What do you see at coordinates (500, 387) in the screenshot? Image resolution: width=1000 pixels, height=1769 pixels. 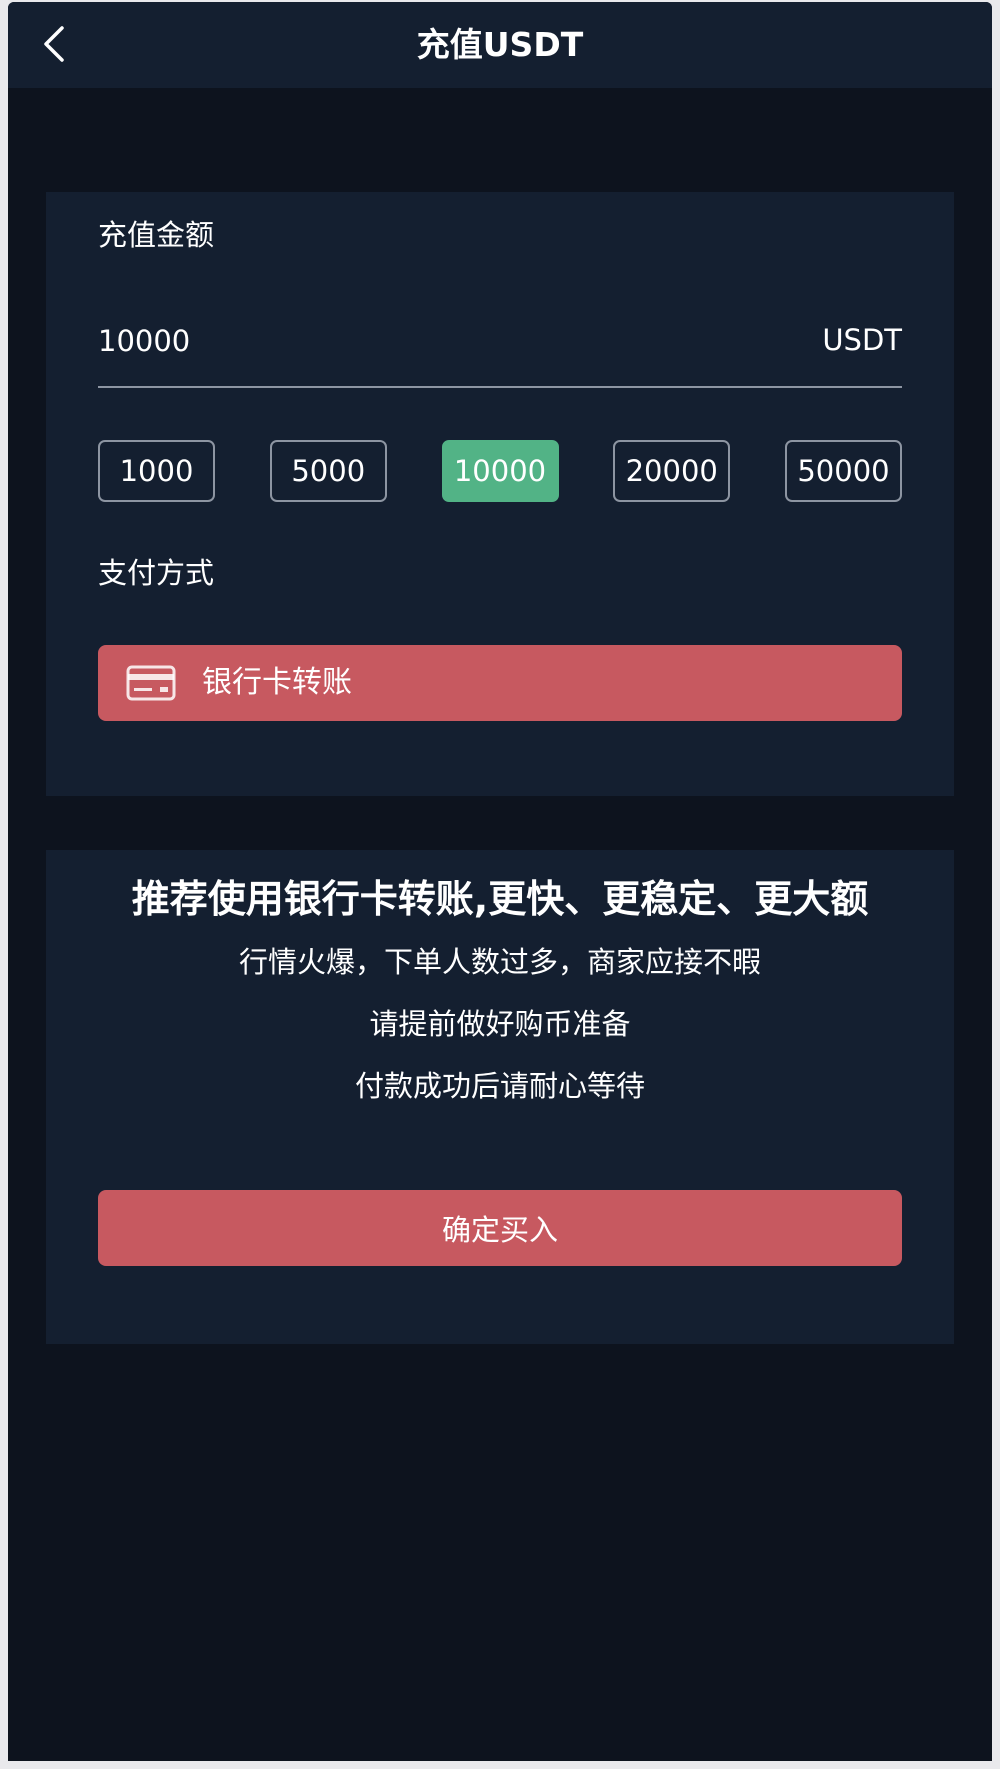 I see `input-underline` at bounding box center [500, 387].